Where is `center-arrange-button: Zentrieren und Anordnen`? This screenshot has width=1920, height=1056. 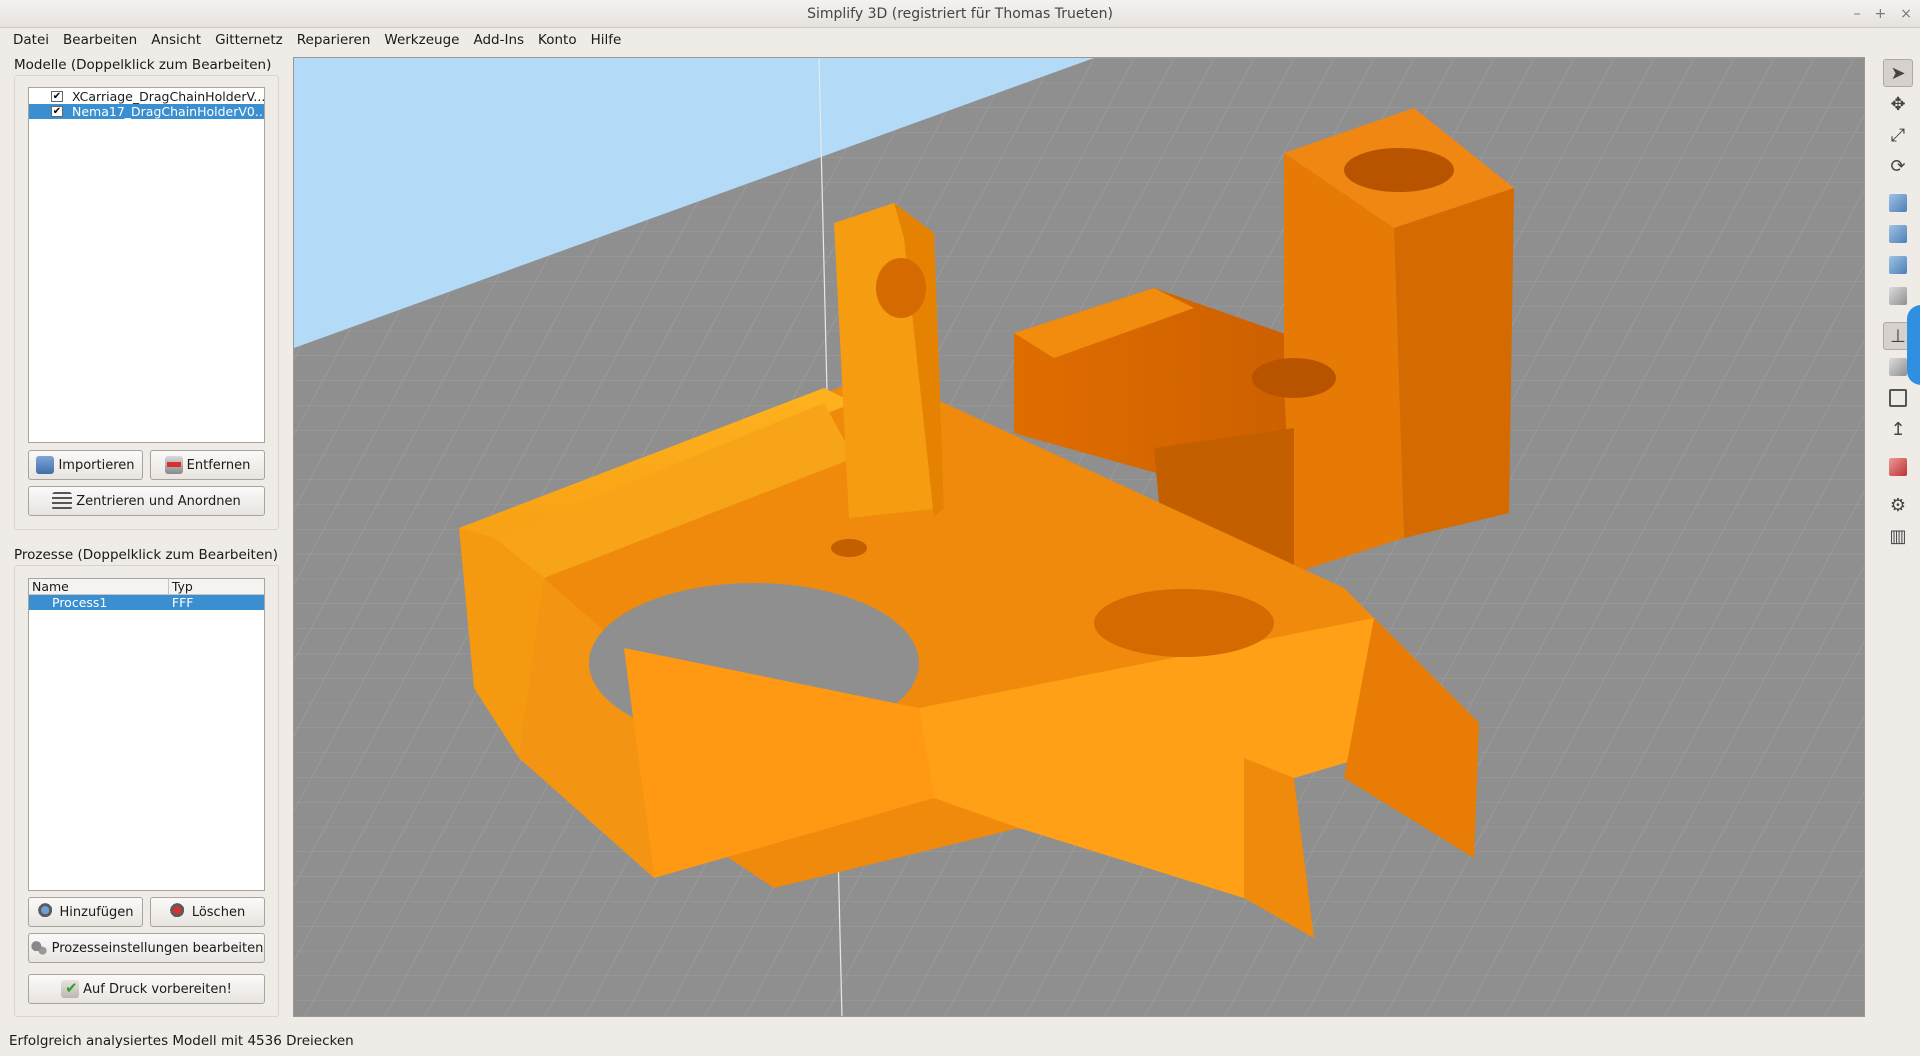
center-arrange-button: Zentrieren und Anordnen is located at coordinates (146, 501).